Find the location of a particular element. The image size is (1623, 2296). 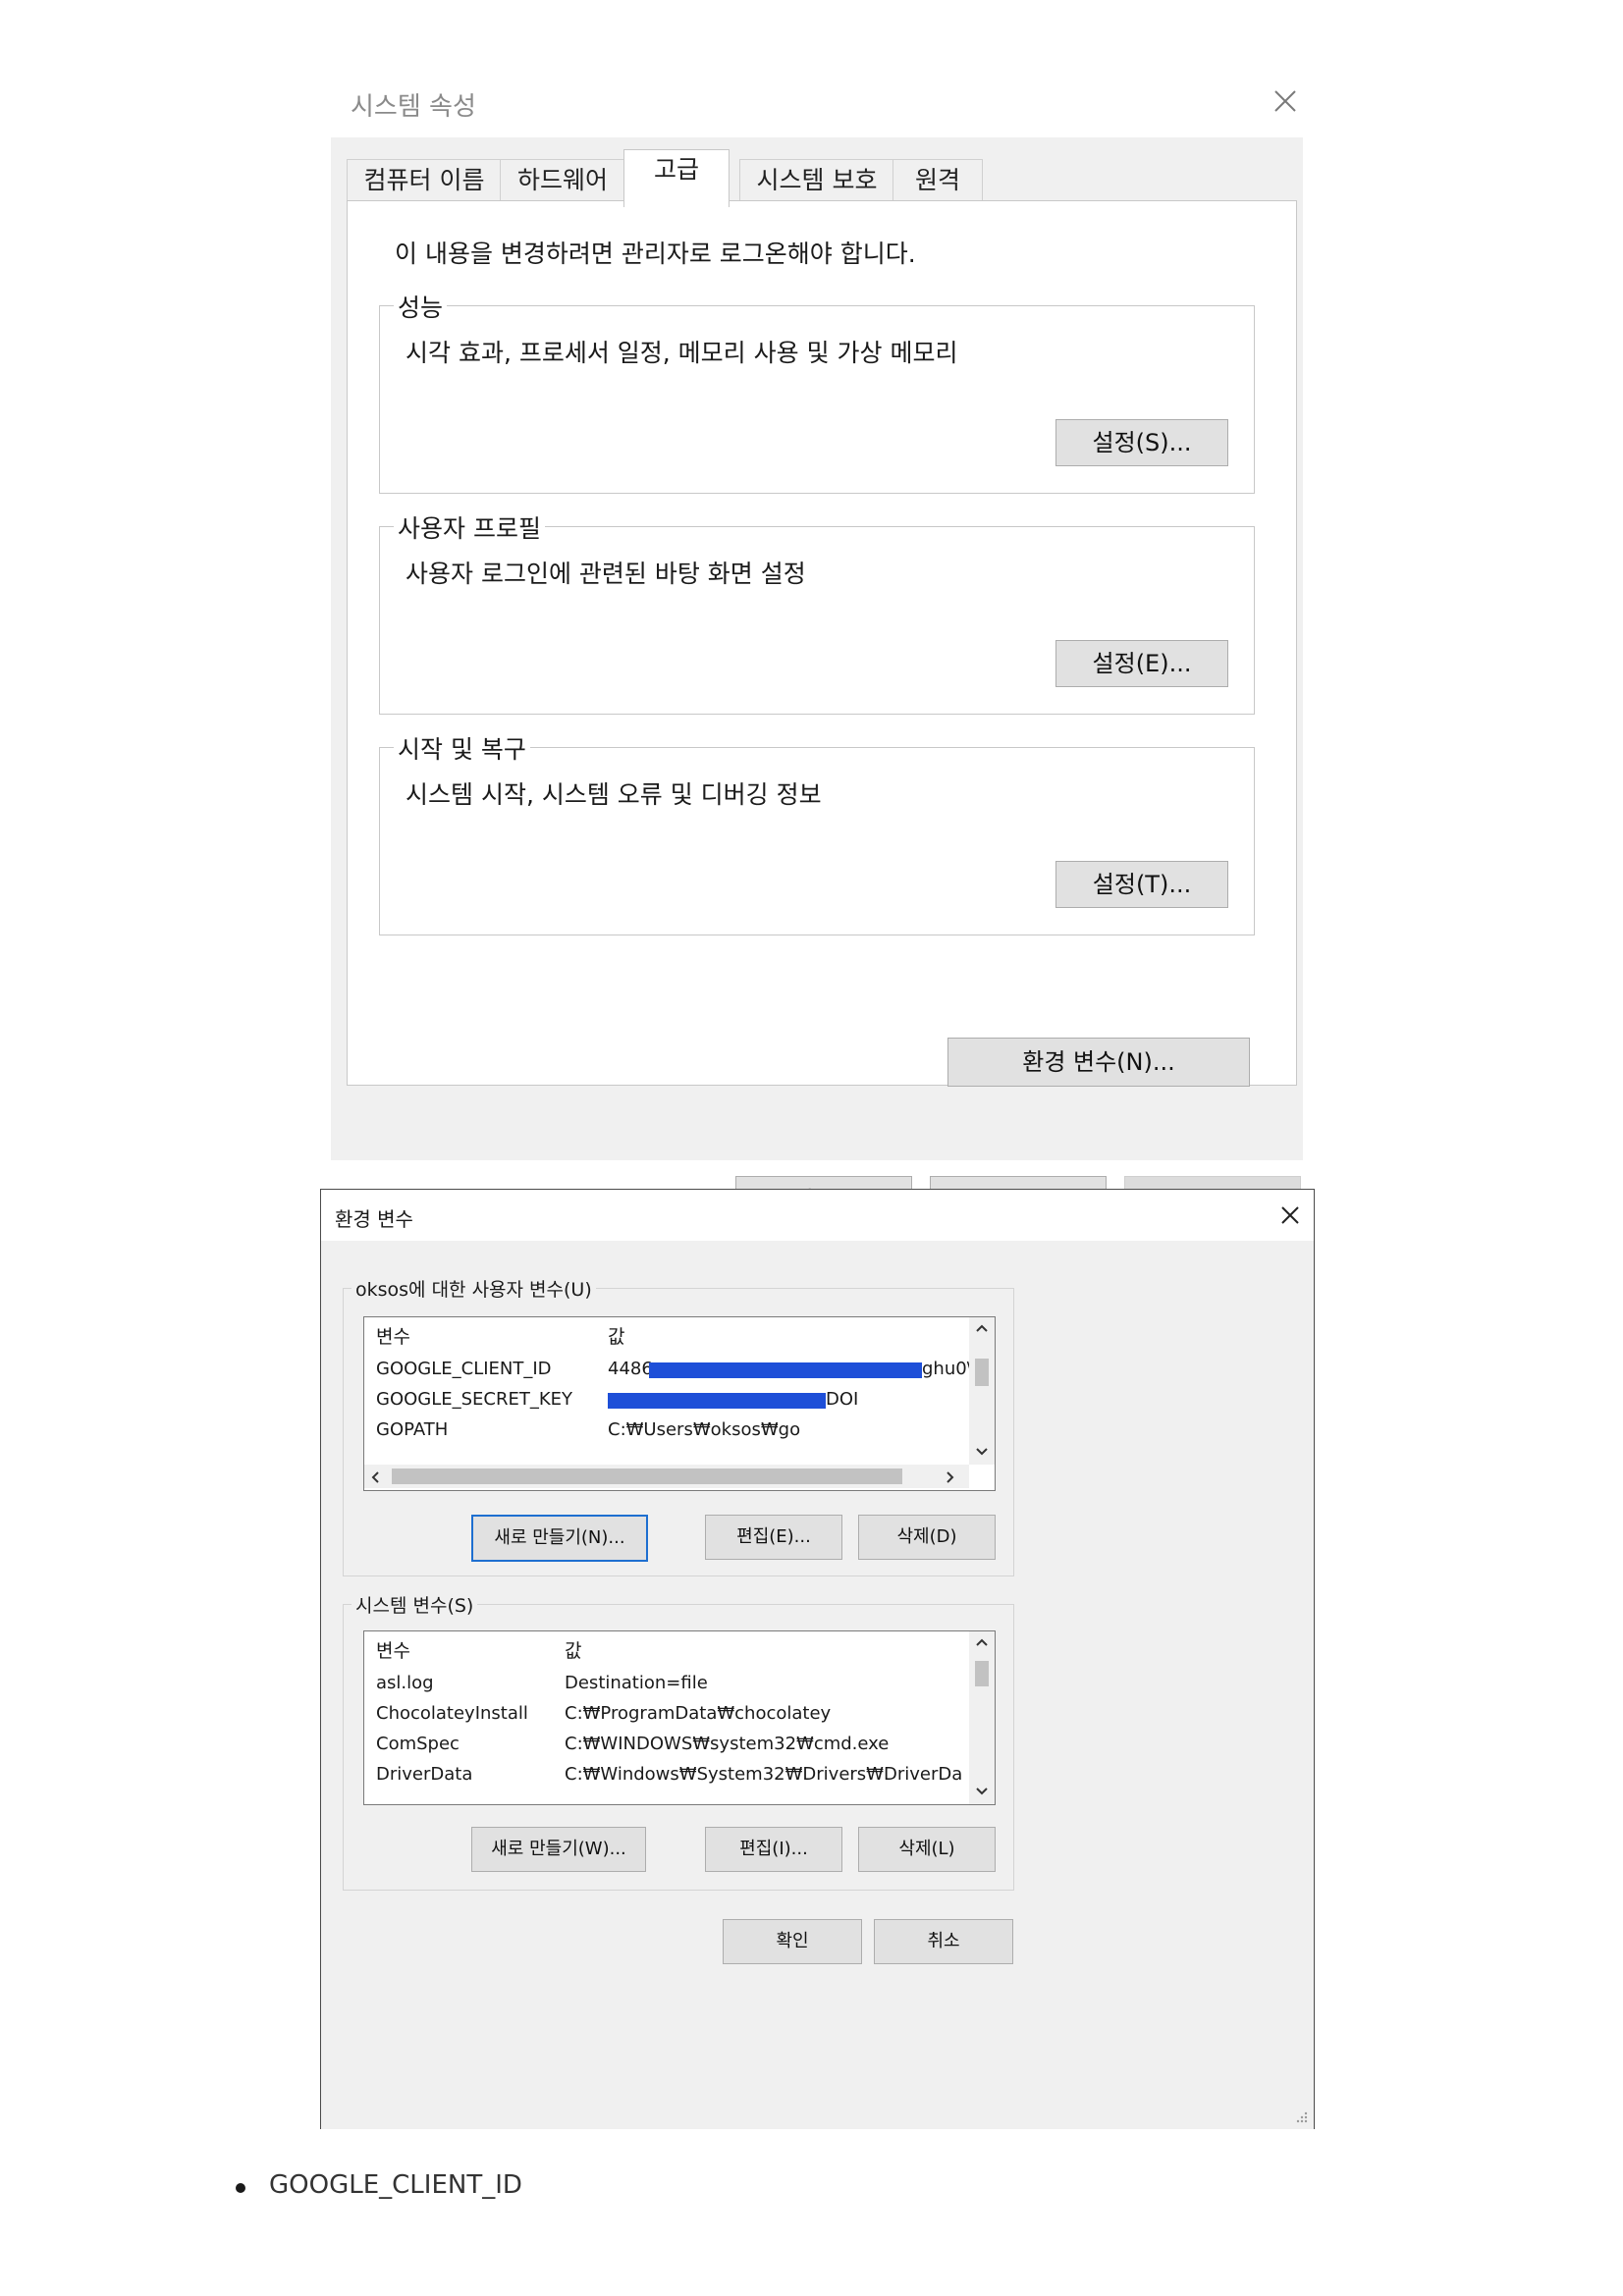

variable-name: ComSpec is located at coordinates (418, 1744).